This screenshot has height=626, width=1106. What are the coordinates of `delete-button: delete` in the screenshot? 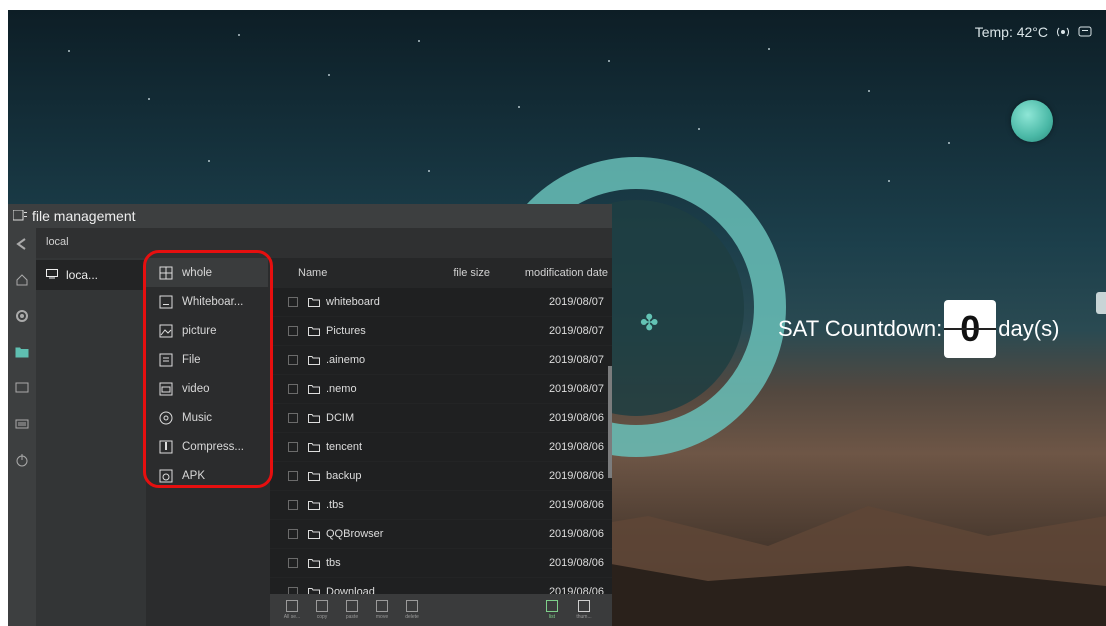 It's located at (412, 610).